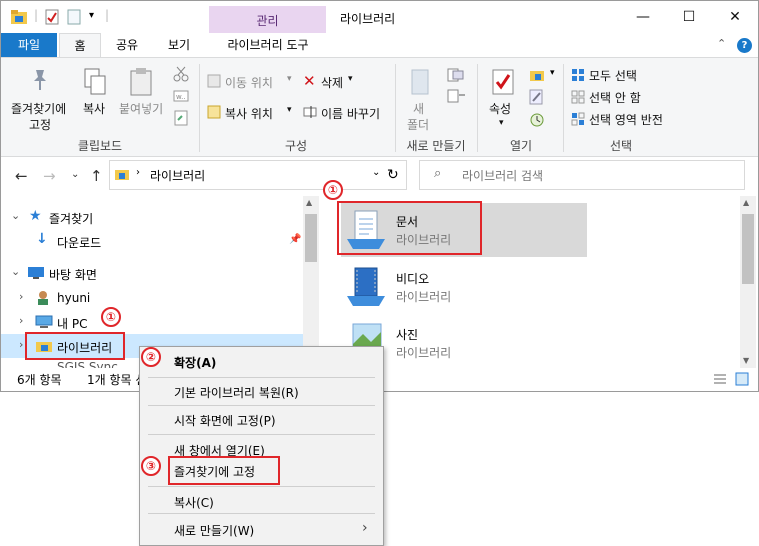 Image resolution: width=759 pixels, height=546 pixels. What do you see at coordinates (181, 96) in the screenshot?
I see `copy-path-icon: w..` at bounding box center [181, 96].